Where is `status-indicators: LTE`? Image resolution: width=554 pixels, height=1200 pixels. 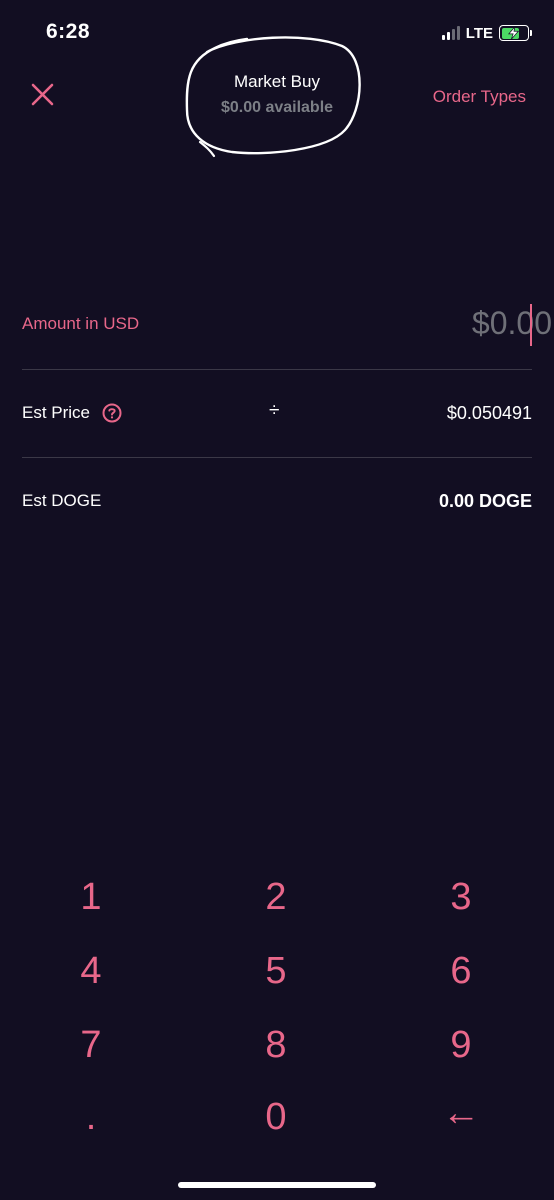 status-indicators: LTE is located at coordinates (486, 33).